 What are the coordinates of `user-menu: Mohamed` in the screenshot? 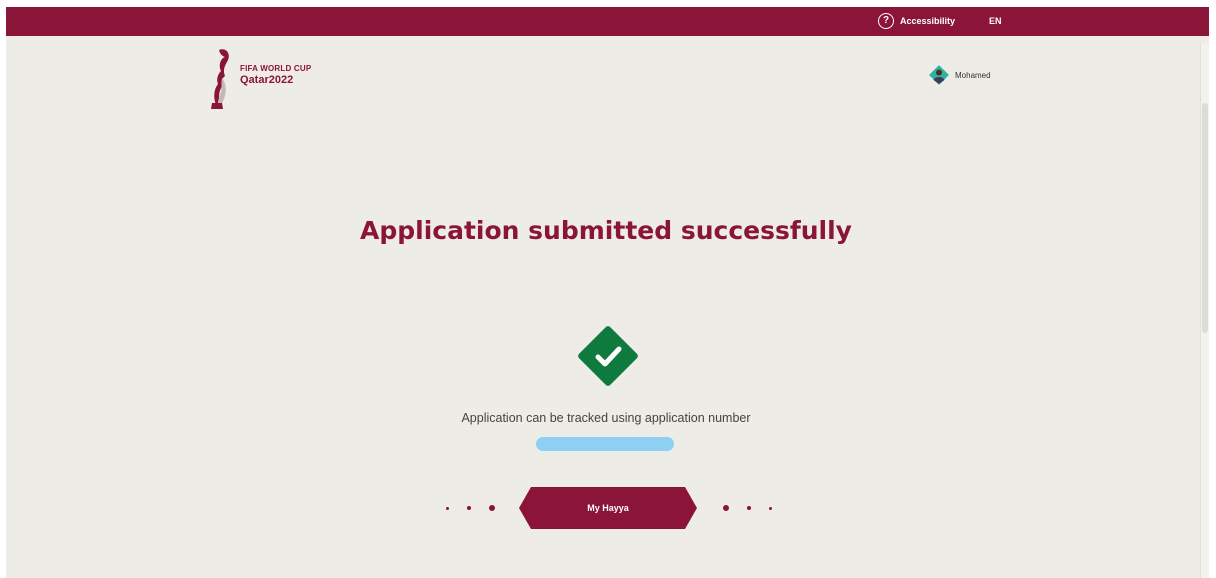 It's located at (959, 75).